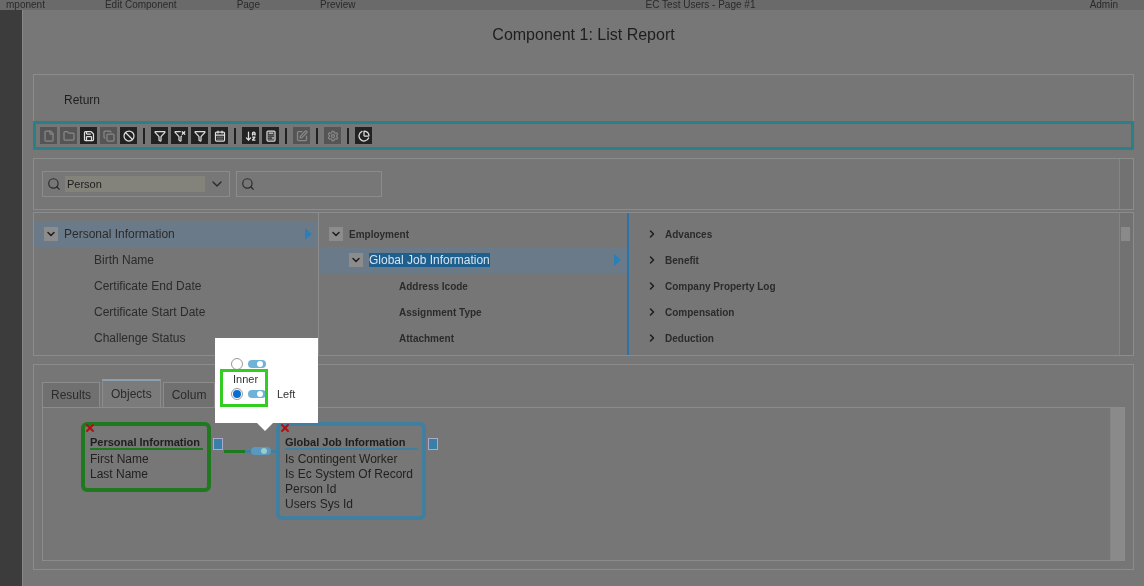  What do you see at coordinates (270, 135) in the screenshot?
I see `calculator-button` at bounding box center [270, 135].